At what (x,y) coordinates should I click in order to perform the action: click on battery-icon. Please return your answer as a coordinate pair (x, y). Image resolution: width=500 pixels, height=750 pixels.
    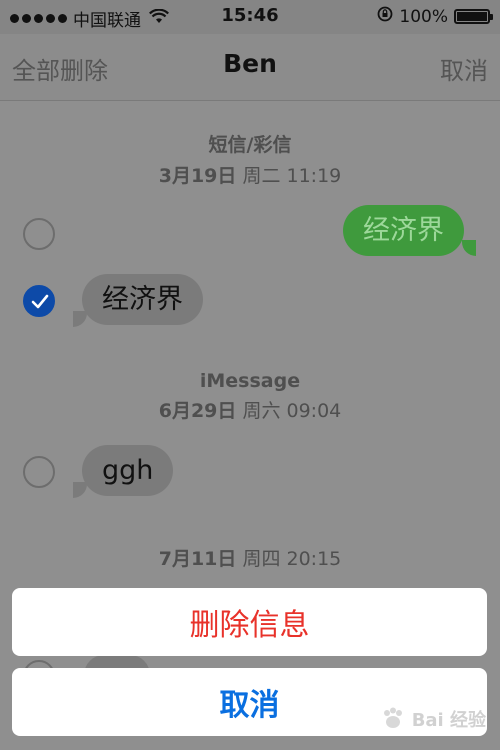
    Looking at the image, I should click on (473, 16).